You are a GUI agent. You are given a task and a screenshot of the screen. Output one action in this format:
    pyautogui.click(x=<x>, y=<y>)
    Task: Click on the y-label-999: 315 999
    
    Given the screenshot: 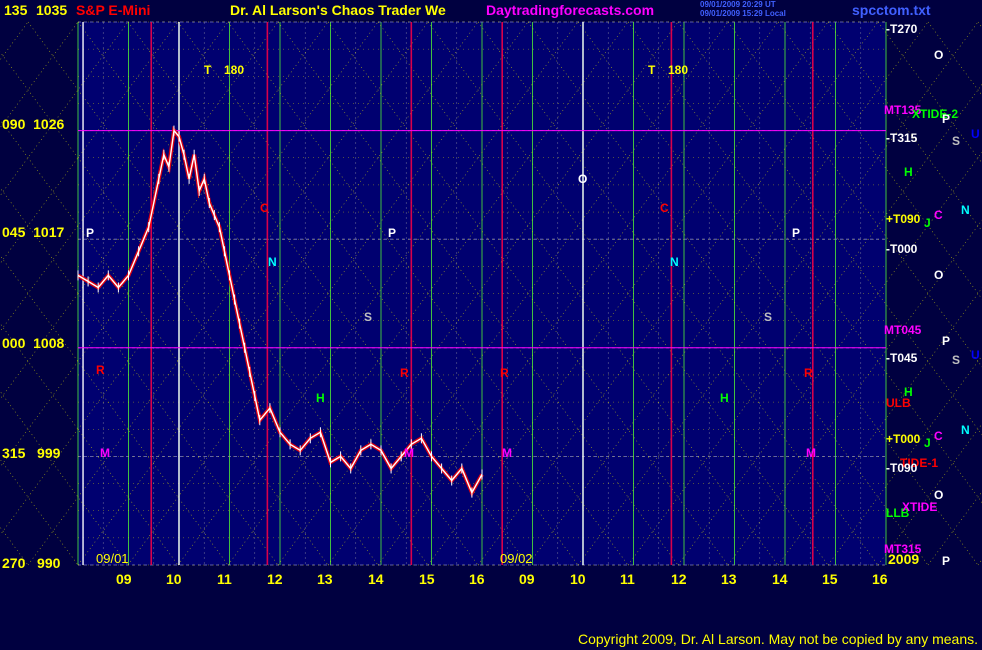 What is the action you would take?
    pyautogui.click(x=31, y=453)
    